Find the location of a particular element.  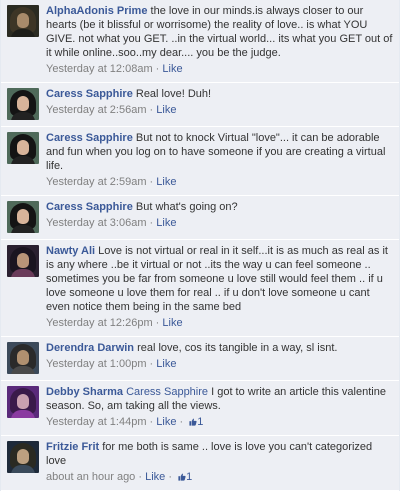

timestamp: Yesterday at 2:59am is located at coordinates (96, 182).